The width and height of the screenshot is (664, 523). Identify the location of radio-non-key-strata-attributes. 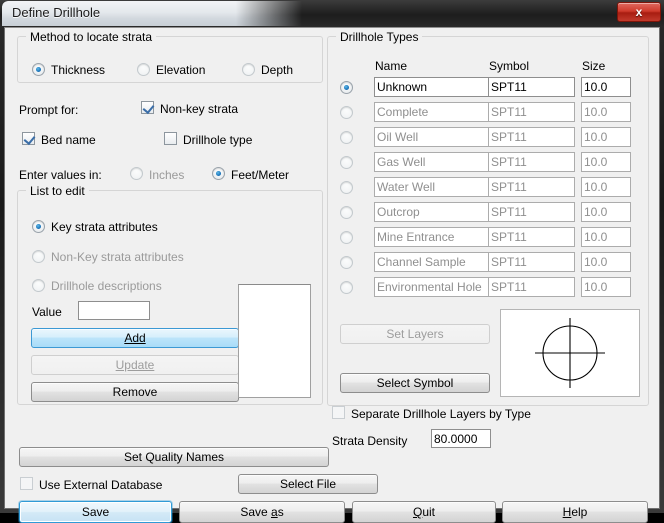
(38, 256).